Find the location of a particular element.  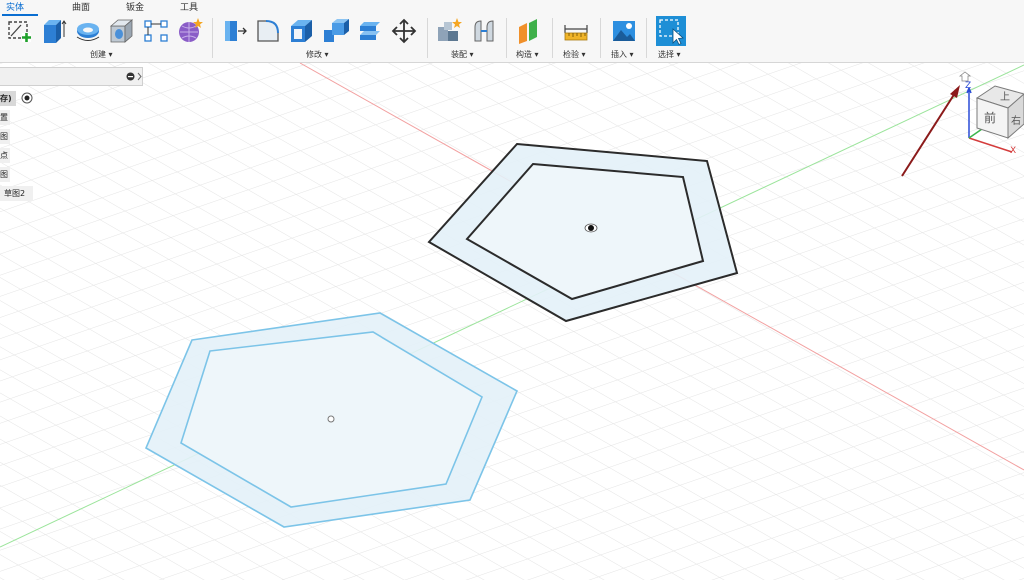

browser-item-settings: 置 is located at coordinates (5, 117).